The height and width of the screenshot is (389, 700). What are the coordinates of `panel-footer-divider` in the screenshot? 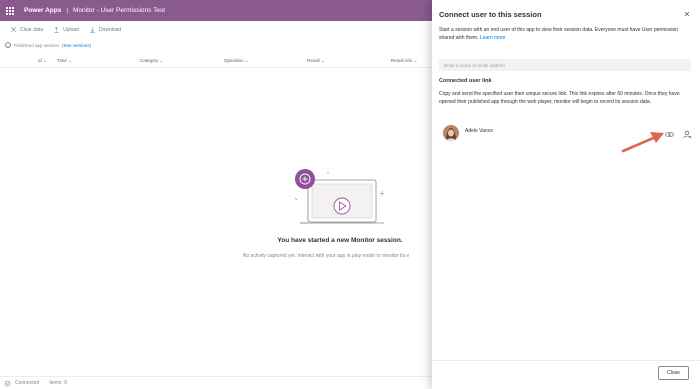 It's located at (566, 360).